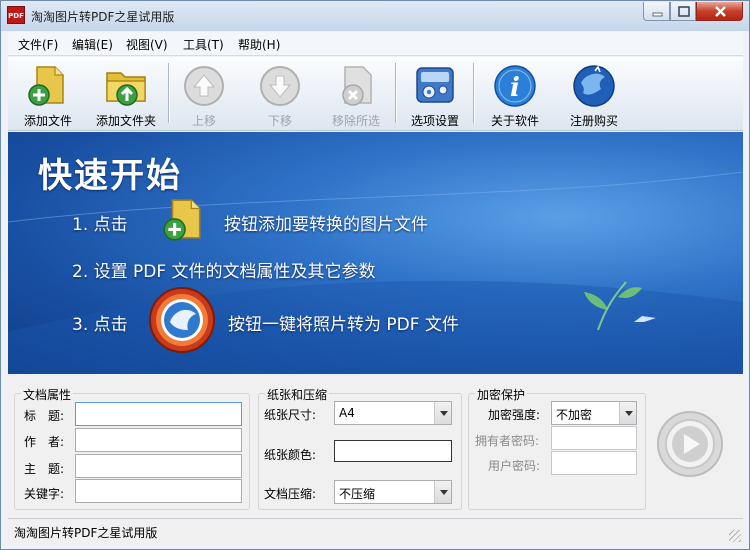 The width and height of the screenshot is (750, 550). Describe the element at coordinates (203, 44) in the screenshot. I see `menu-tools: 工具(T)` at that location.